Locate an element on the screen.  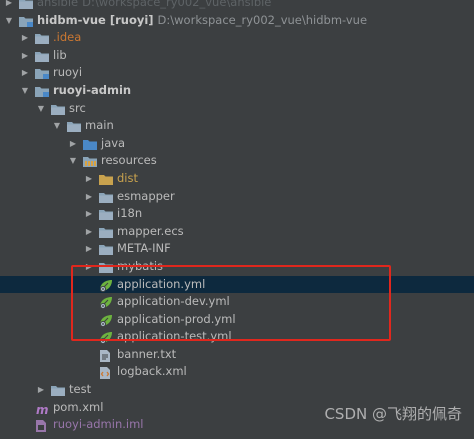
tree-node-label: hidbm-vue [ruoyi] is located at coordinates (95, 19).